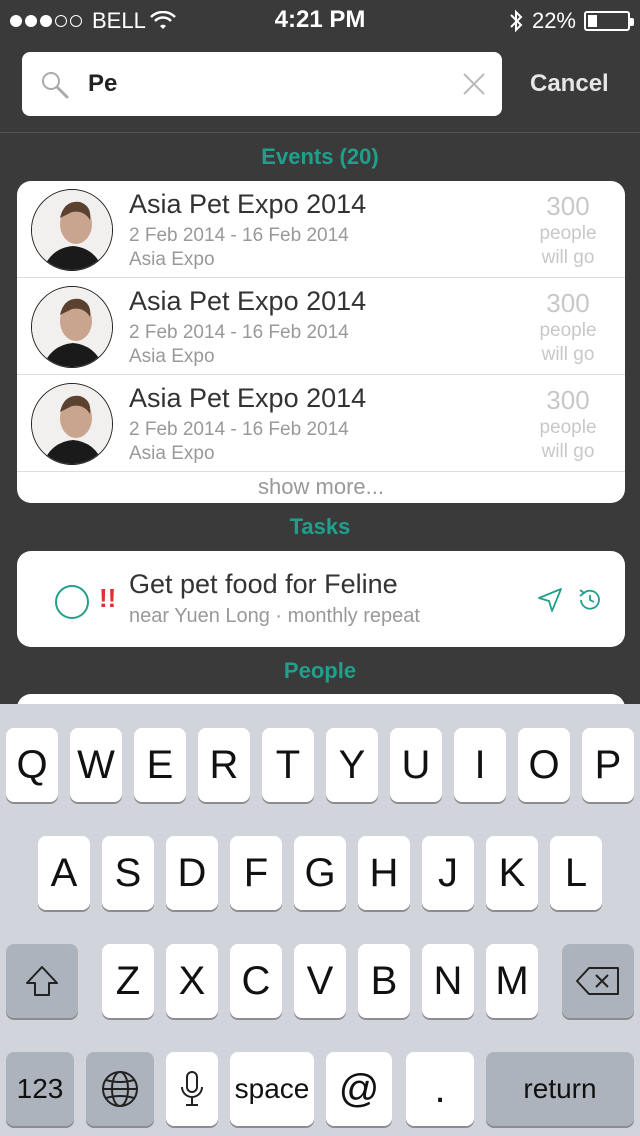 The height and width of the screenshot is (1136, 640). Describe the element at coordinates (569, 84) in the screenshot. I see `cancel-button: Cancel` at that location.